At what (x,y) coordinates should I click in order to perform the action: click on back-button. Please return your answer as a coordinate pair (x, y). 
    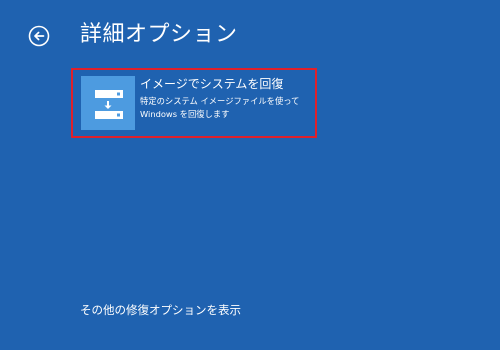
    Looking at the image, I should click on (39, 36).